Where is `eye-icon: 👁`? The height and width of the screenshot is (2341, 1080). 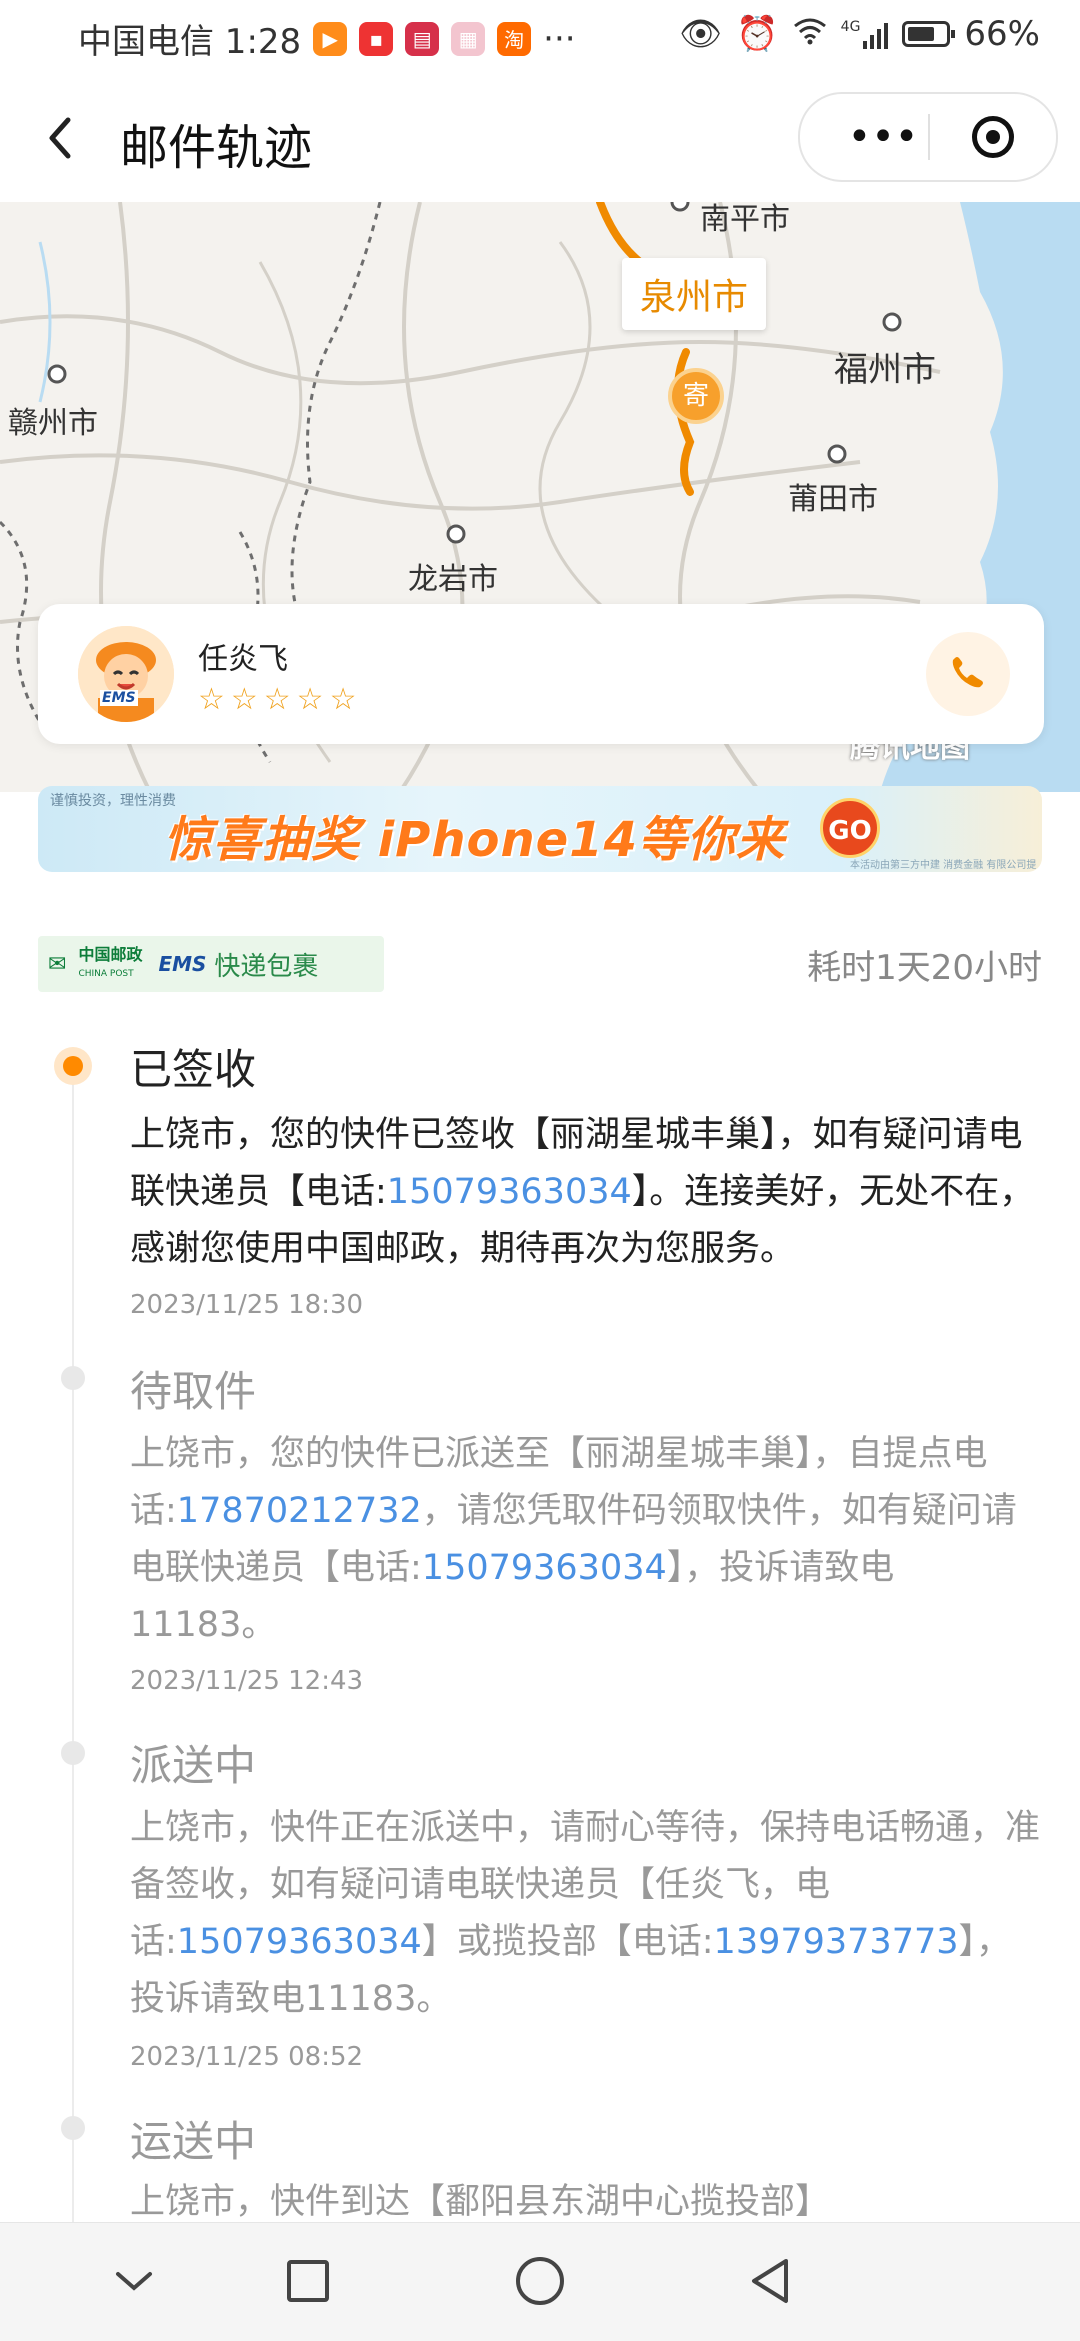
eye-icon: 👁 is located at coordinates (701, 34).